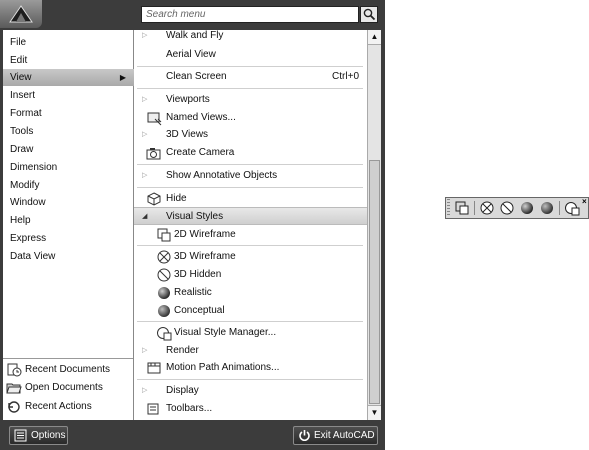 The width and height of the screenshot is (589, 450). I want to click on hide-cube-icon, so click(154, 199).